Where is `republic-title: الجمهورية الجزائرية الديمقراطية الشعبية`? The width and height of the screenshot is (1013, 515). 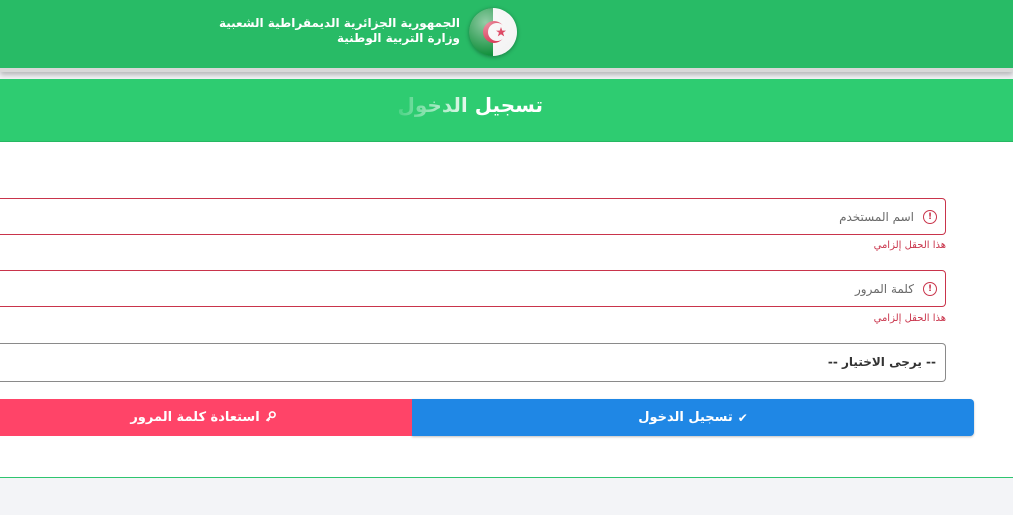
republic-title: الجمهورية الجزائرية الديمقراطية الشعبية is located at coordinates (339, 23).